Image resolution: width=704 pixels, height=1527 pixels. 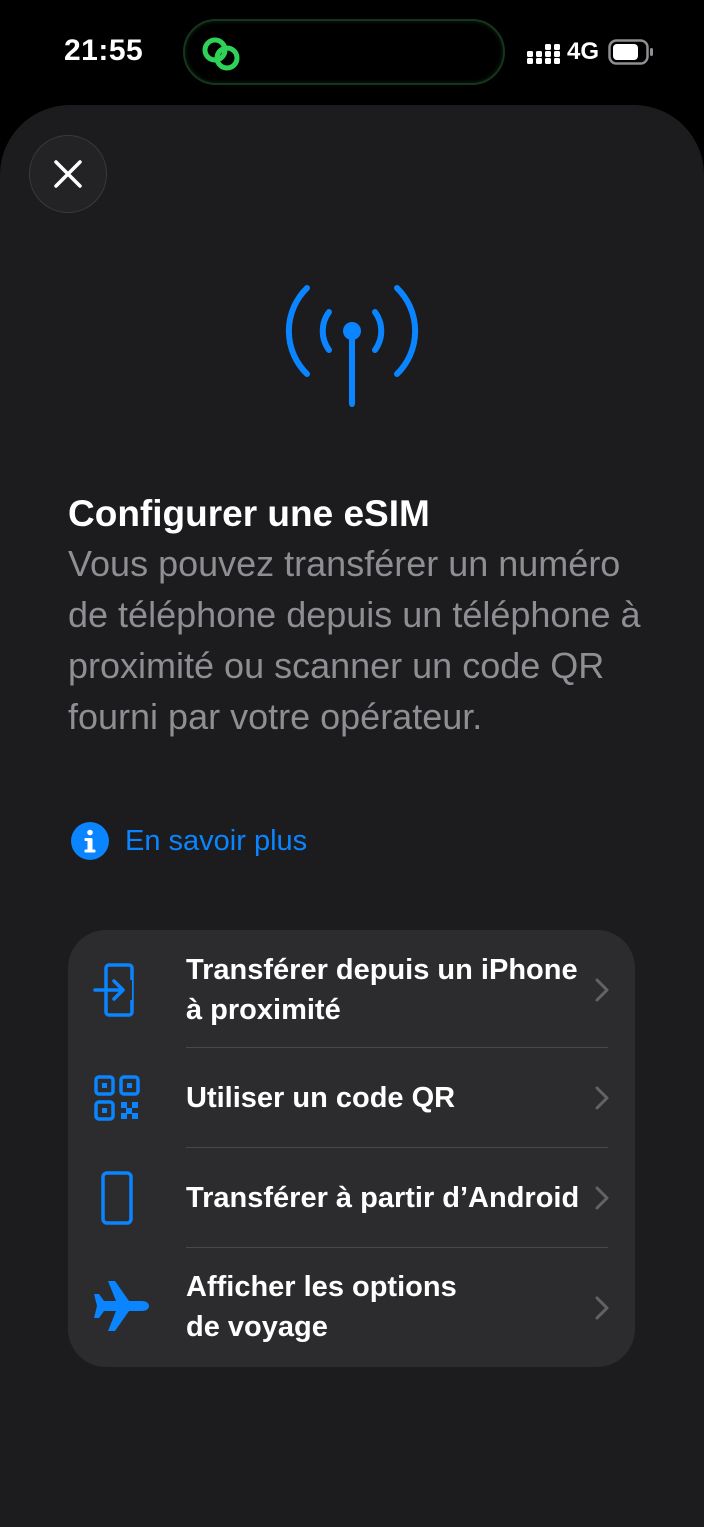 I want to click on qr-code-icon, so click(x=117, y=1098).